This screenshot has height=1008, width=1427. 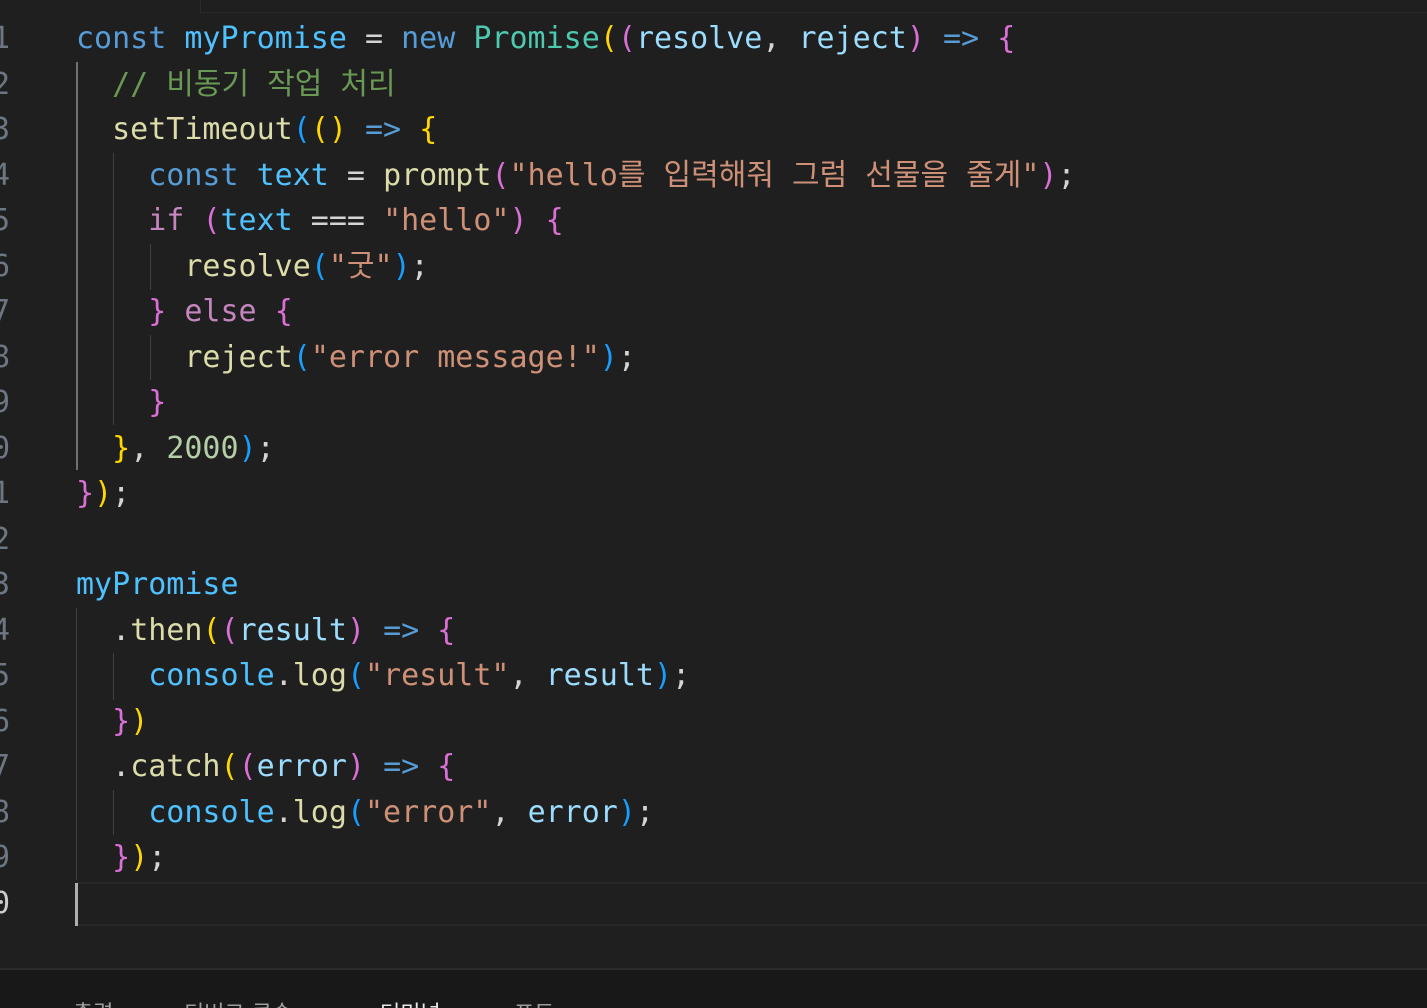 I want to click on tab-debug-console: 디버그 콘솔, so click(x=238, y=1002).